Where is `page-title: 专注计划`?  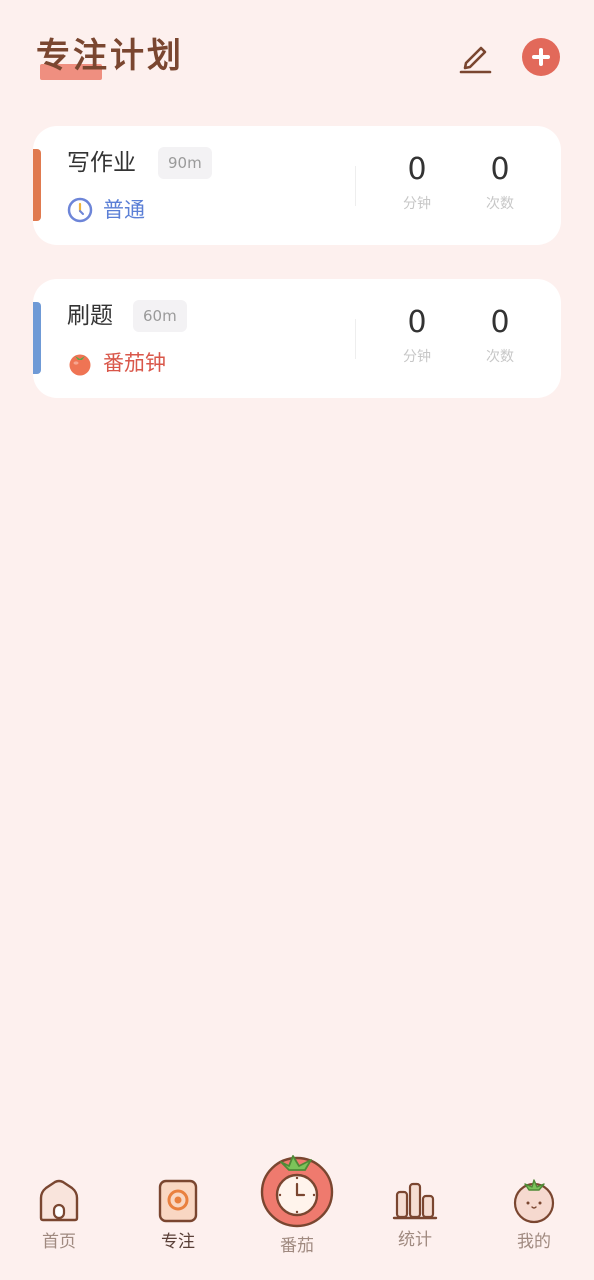
page-title: 专注计划 is located at coordinates (110, 56).